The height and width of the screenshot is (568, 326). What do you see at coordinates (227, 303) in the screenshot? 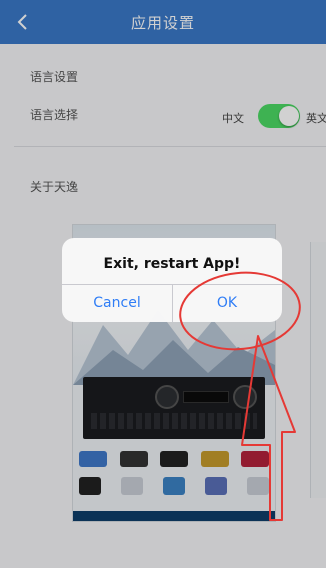
I see `ok-button: OK` at bounding box center [227, 303].